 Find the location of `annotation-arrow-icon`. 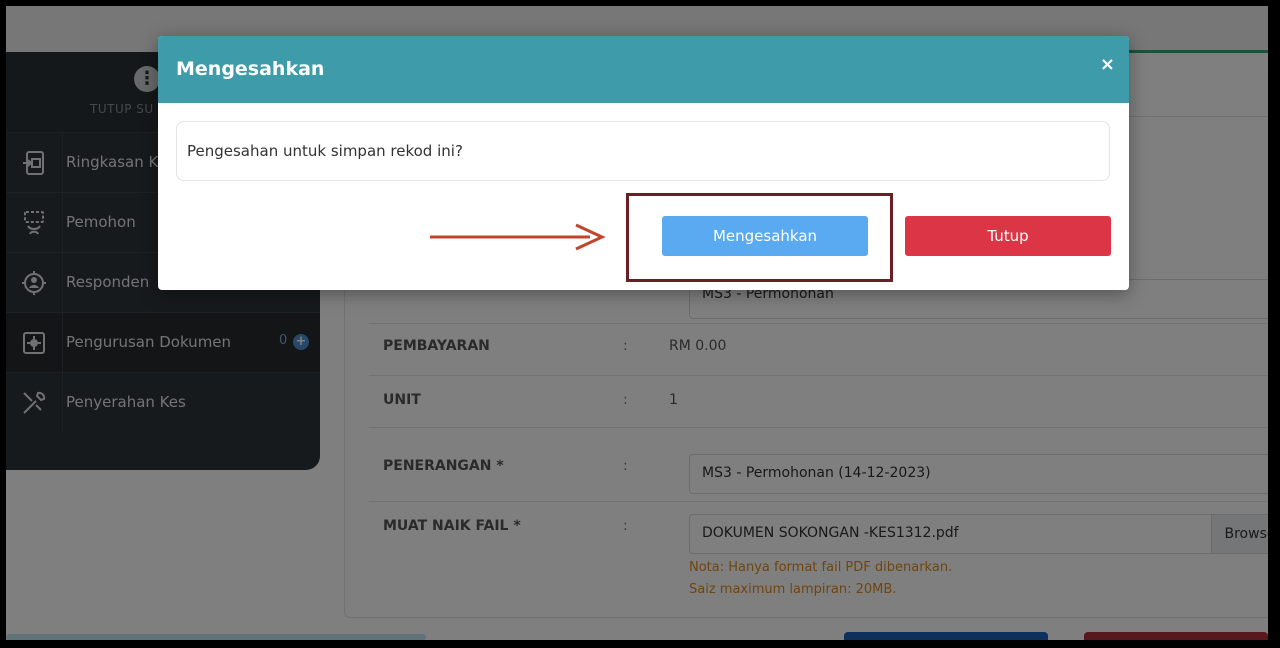

annotation-arrow-icon is located at coordinates (518, 237).